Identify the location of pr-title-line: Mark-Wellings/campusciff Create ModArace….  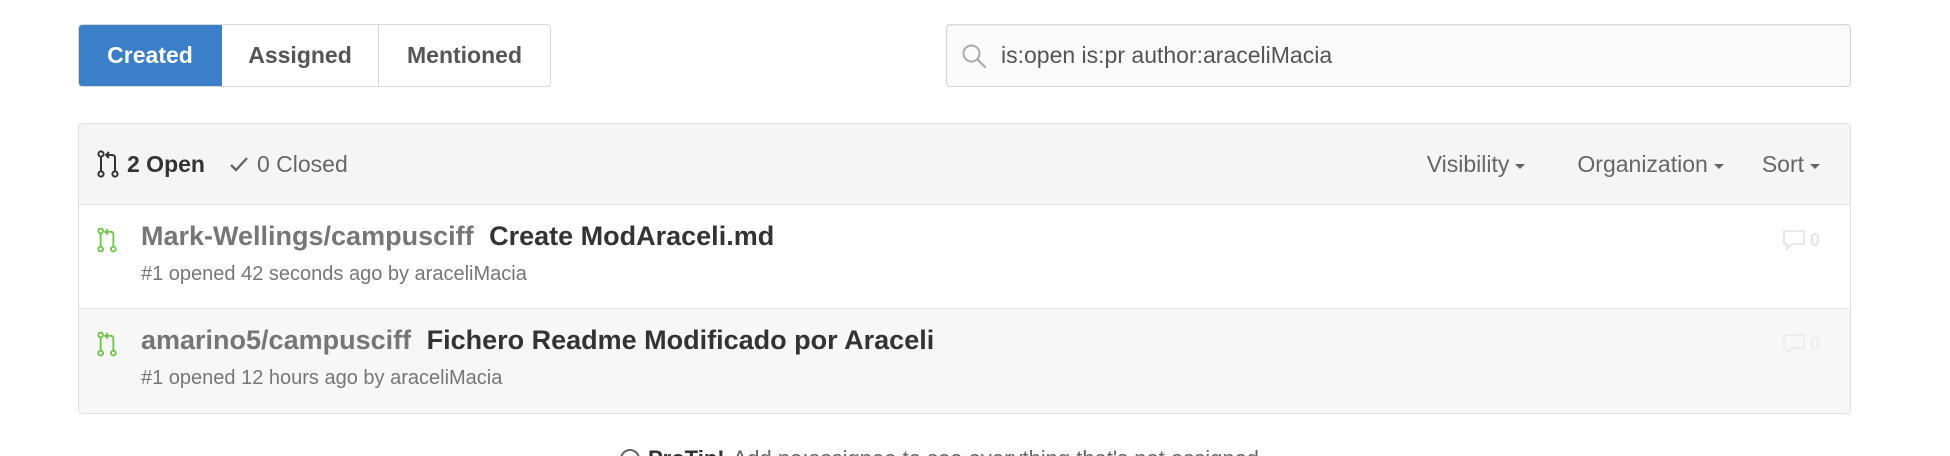
(457, 236).